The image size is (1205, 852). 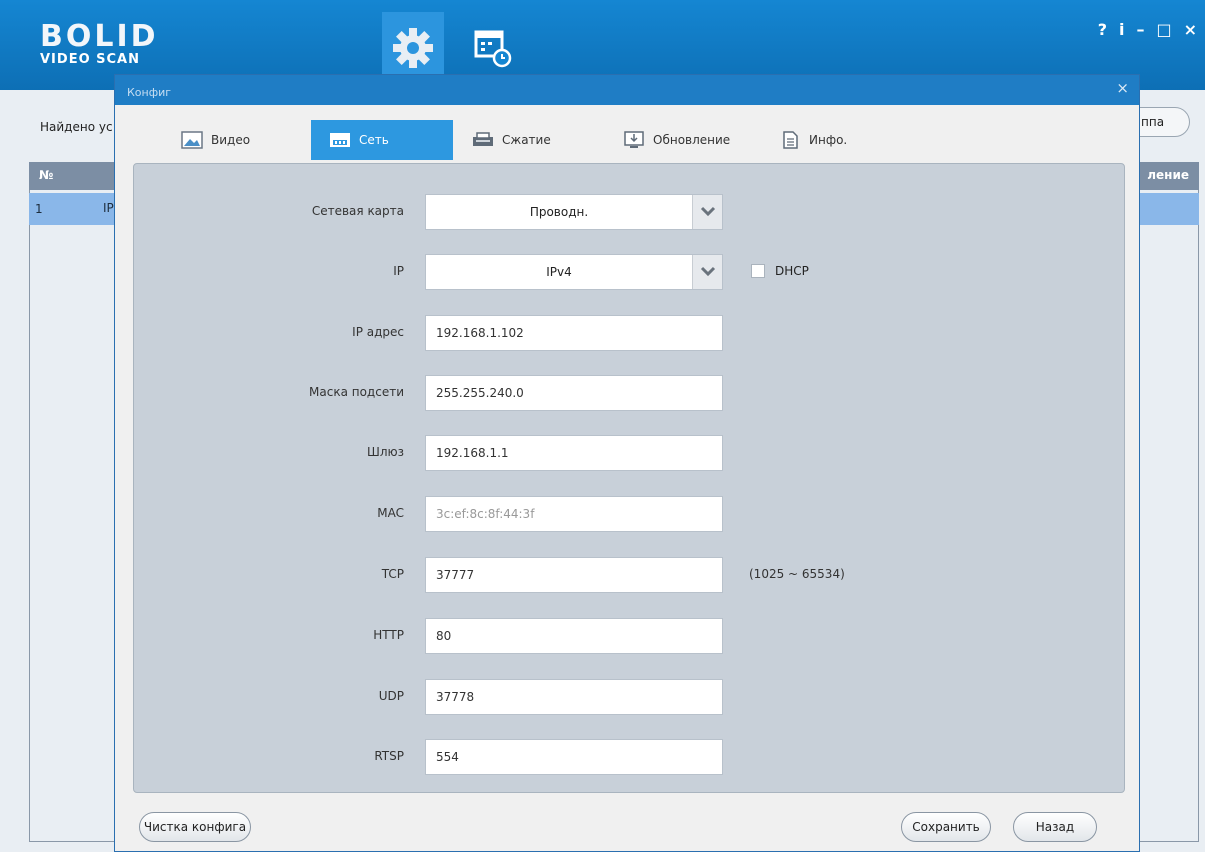 What do you see at coordinates (574, 272) in the screenshot?
I see `ip-version-select: IPv4` at bounding box center [574, 272].